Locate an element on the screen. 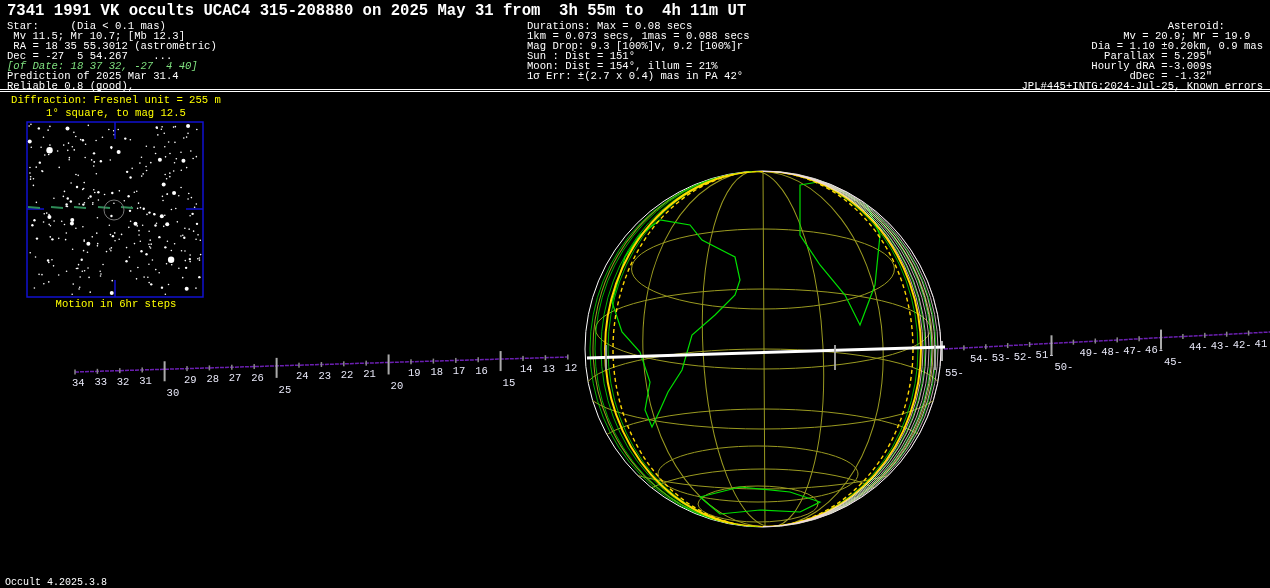 This screenshot has height=588, width=1270. minute-label: 43- is located at coordinates (1220, 346).